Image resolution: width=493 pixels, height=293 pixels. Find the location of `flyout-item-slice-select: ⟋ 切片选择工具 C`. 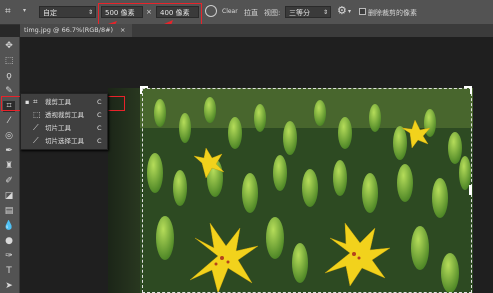

flyout-item-slice-select: ⟋ 切片选择工具 C is located at coordinates (64, 141).